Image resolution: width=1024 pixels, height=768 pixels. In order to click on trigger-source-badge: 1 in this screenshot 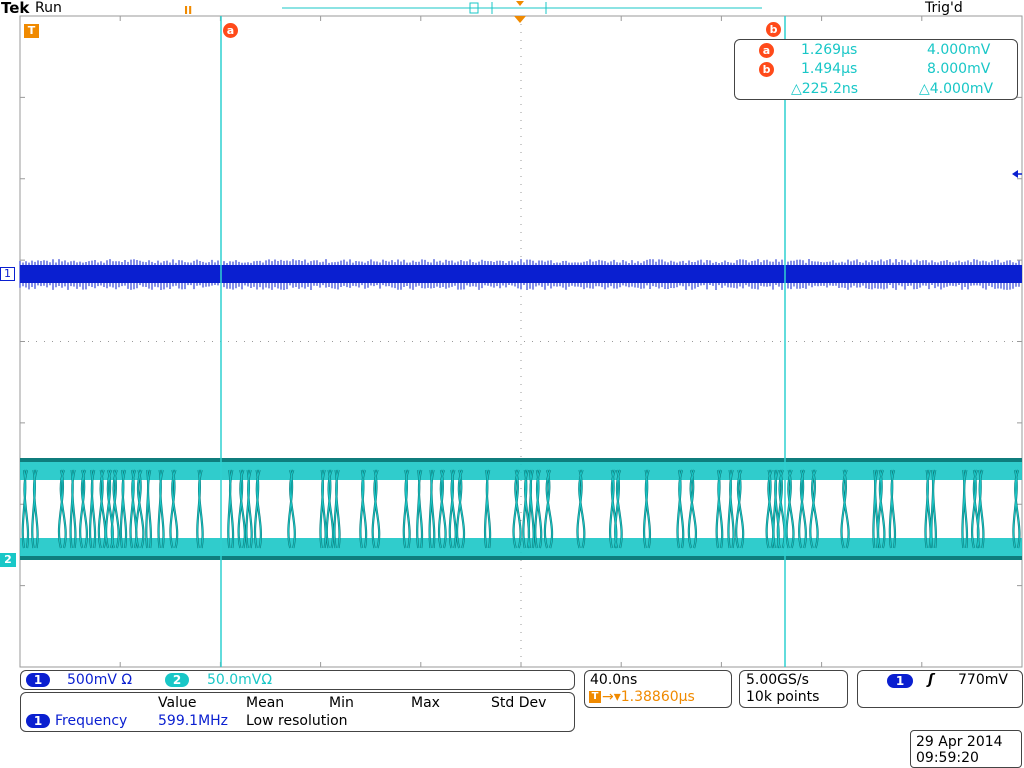, I will do `click(900, 681)`.